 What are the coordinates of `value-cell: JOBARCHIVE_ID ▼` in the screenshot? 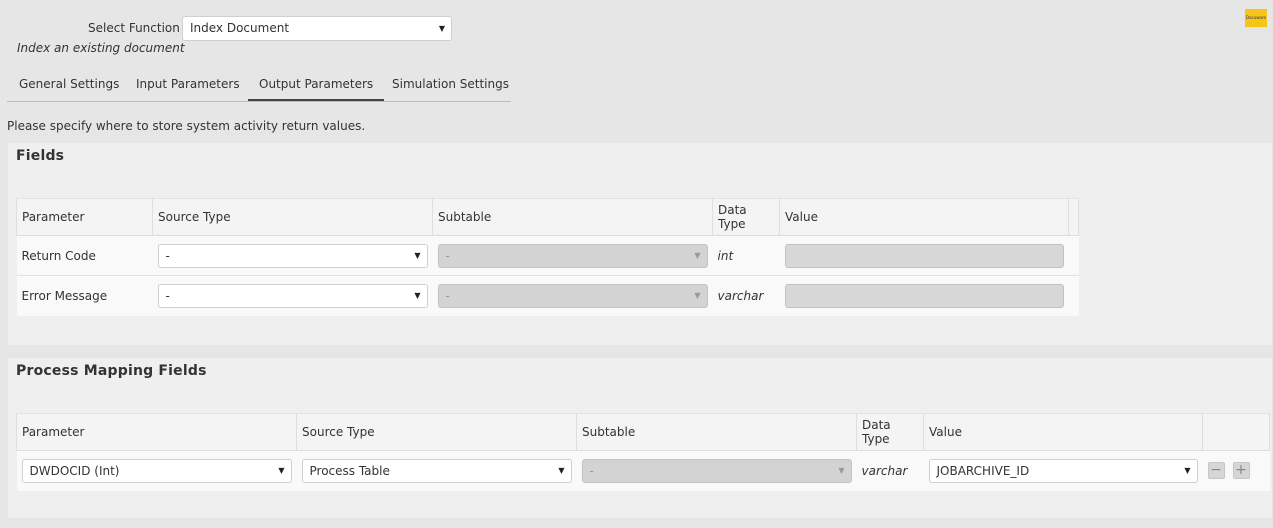 It's located at (1063, 470).